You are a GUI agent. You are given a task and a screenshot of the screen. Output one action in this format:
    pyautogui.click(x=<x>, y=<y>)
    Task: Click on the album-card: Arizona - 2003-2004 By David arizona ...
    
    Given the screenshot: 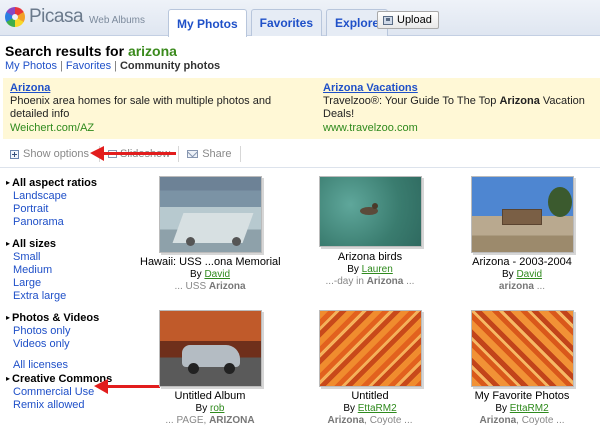 What is the action you would take?
    pyautogui.click(x=522, y=234)
    